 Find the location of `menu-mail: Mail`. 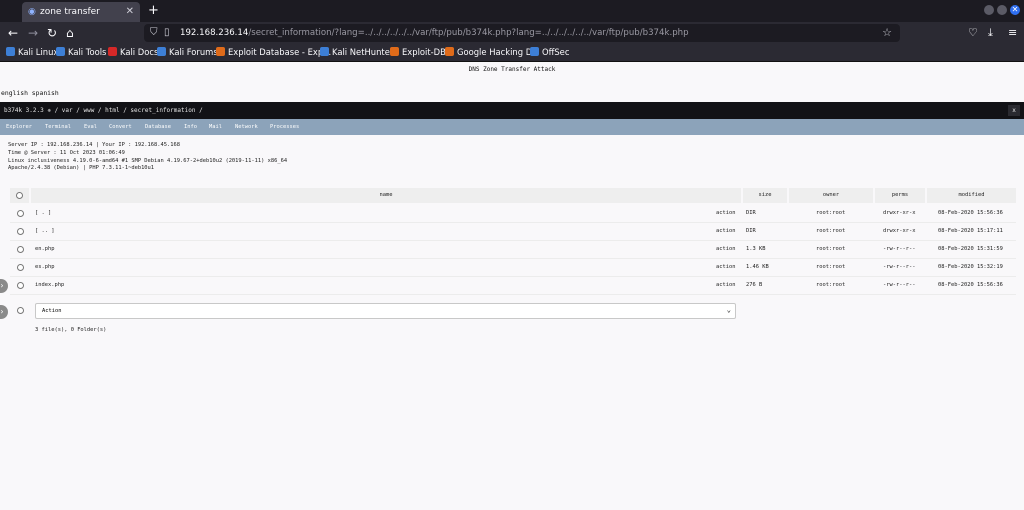

menu-mail: Mail is located at coordinates (215, 127).